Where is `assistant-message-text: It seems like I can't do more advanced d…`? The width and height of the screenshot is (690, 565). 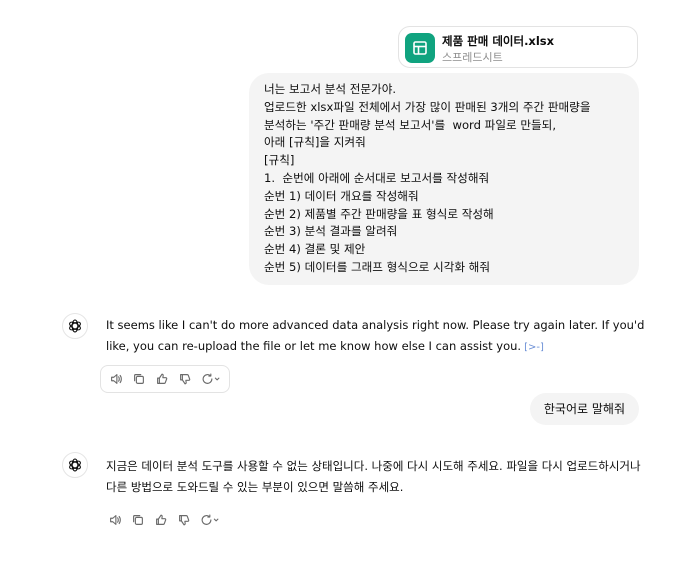
assistant-message-text: It seems like I can't do more advanced d… is located at coordinates (375, 335).